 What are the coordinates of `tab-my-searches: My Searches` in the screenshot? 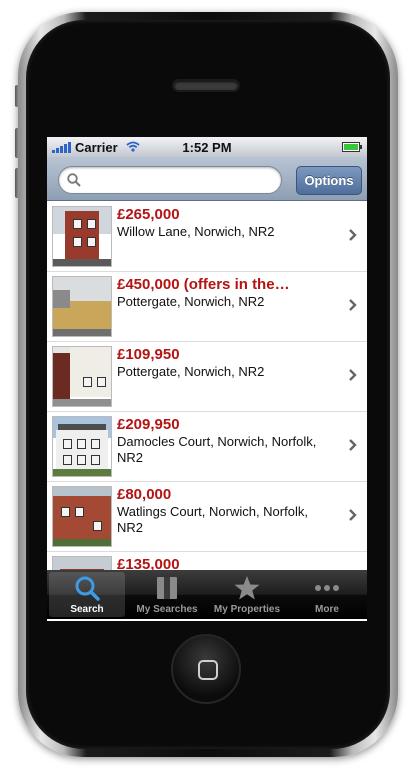 It's located at (167, 594).